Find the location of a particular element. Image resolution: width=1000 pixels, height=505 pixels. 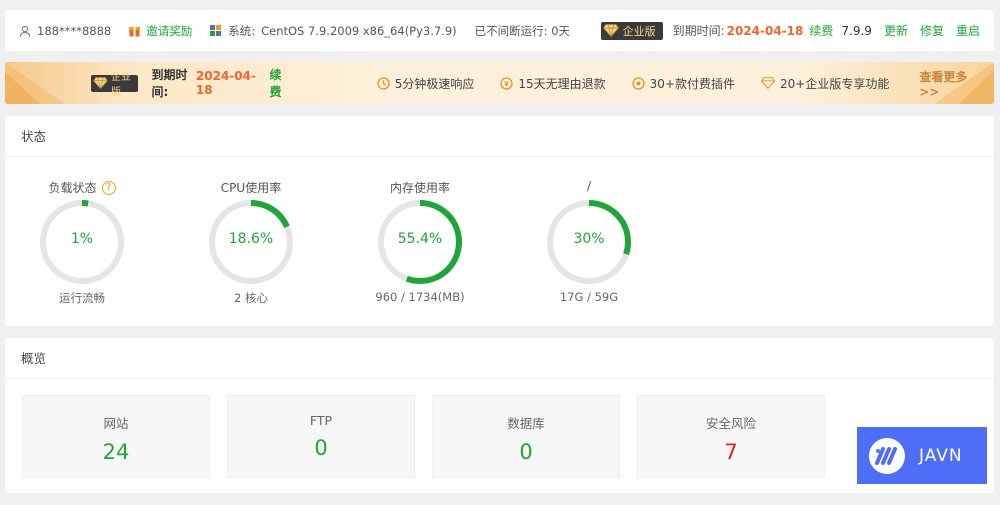

banner-diamond-icon is located at coordinates (100, 83).